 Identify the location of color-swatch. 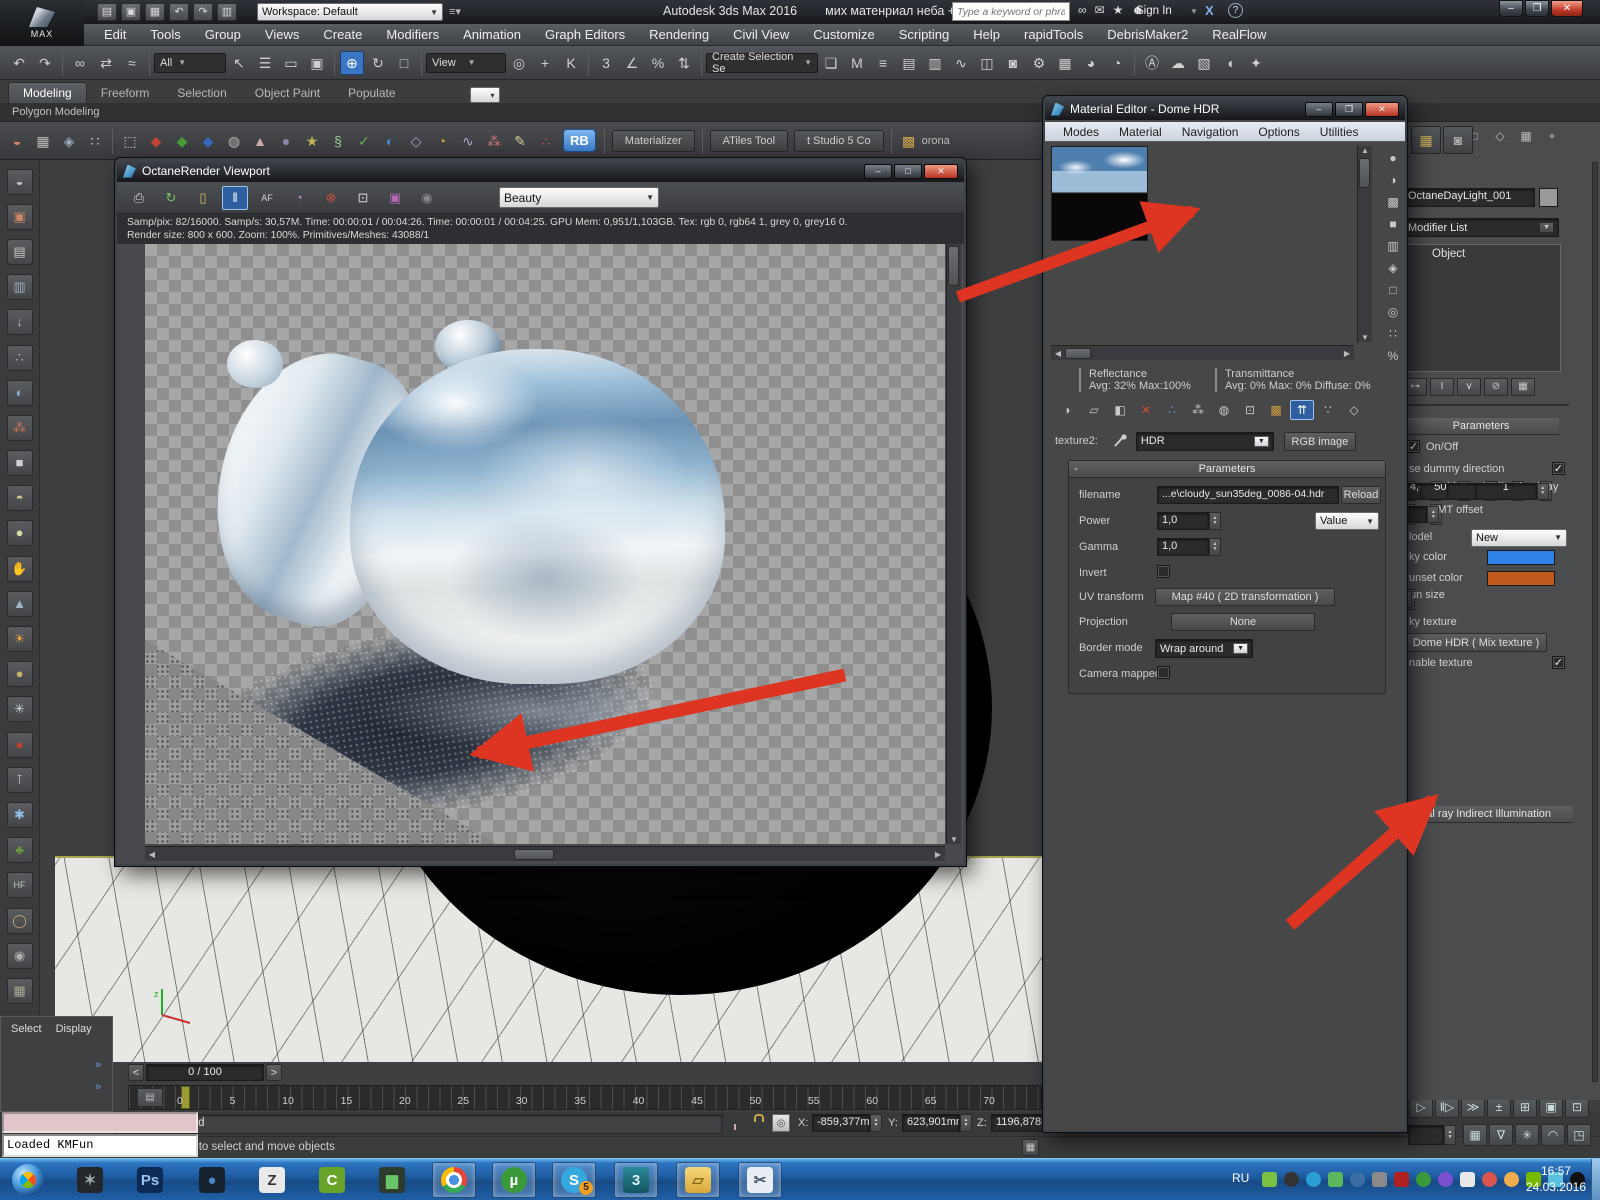
(1521, 557).